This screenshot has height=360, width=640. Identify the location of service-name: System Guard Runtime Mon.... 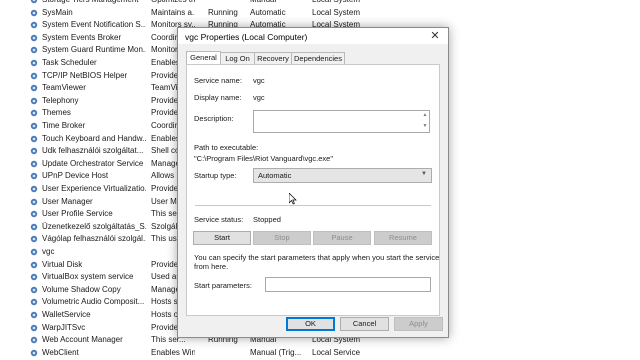
(94, 50).